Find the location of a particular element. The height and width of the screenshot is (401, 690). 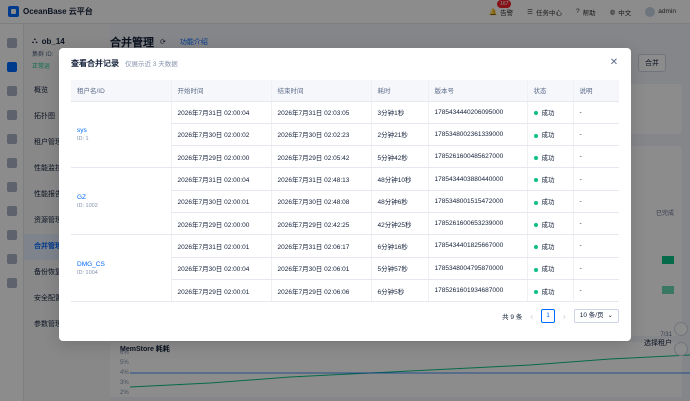

close-icon: ✕ is located at coordinates (614, 63).